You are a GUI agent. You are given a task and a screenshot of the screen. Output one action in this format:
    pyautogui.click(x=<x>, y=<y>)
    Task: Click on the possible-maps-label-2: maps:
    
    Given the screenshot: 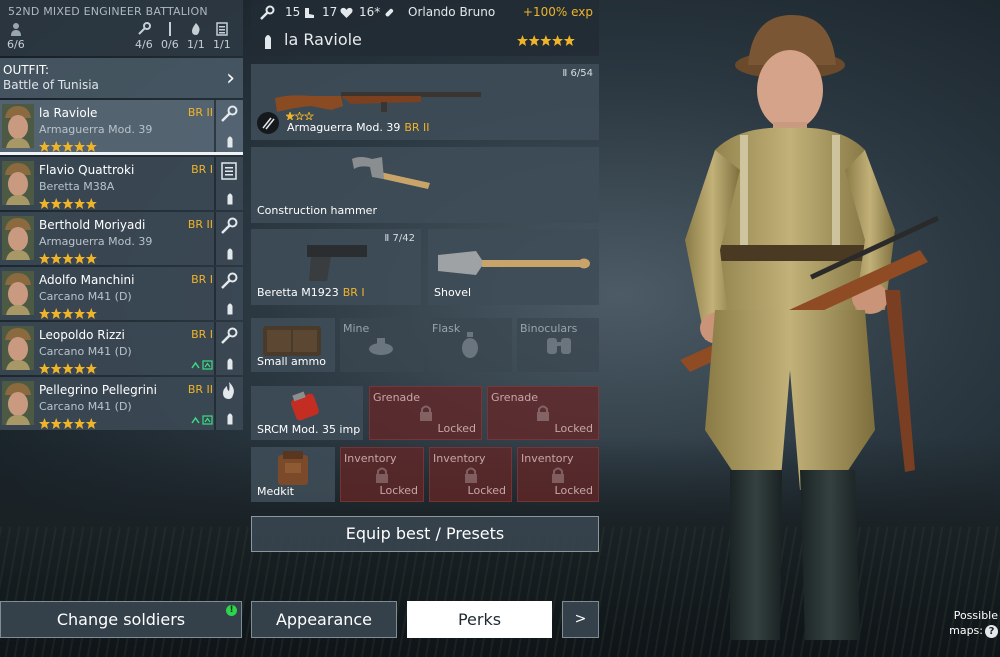 What is the action you would take?
    pyautogui.click(x=966, y=630)
    